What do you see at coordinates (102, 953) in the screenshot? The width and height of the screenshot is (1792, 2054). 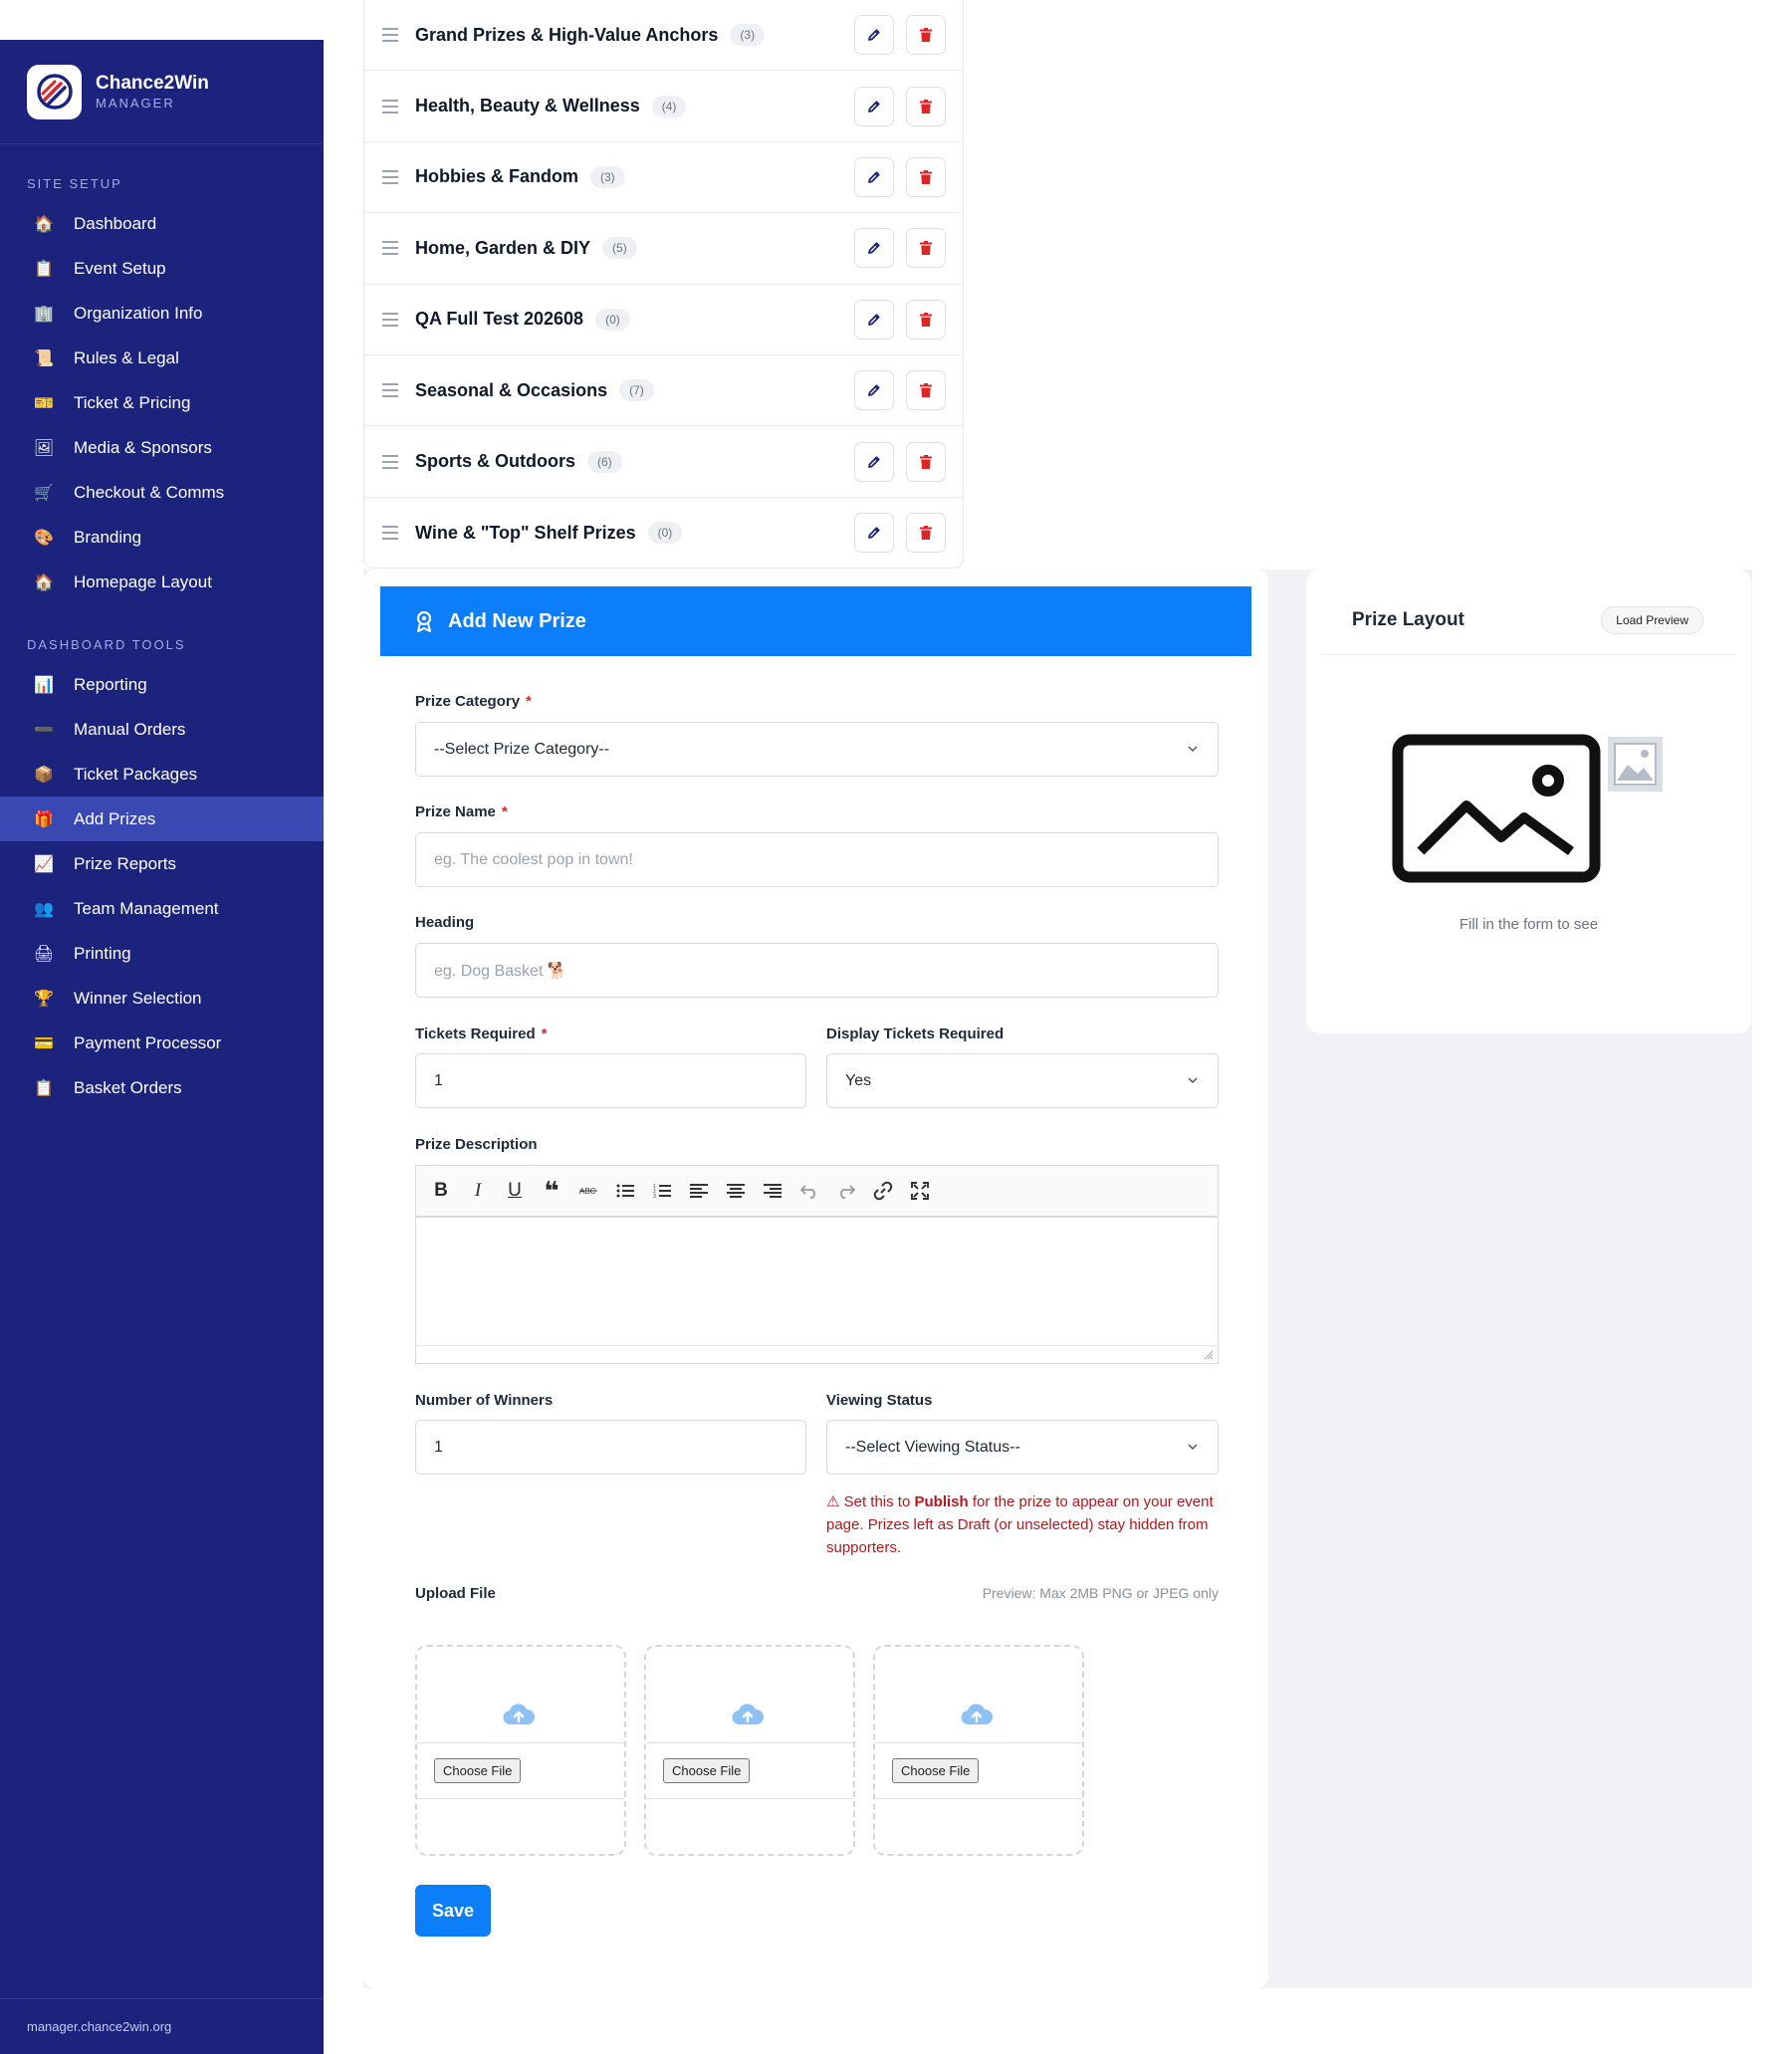 I see `sidebar-item-label: Printing` at bounding box center [102, 953].